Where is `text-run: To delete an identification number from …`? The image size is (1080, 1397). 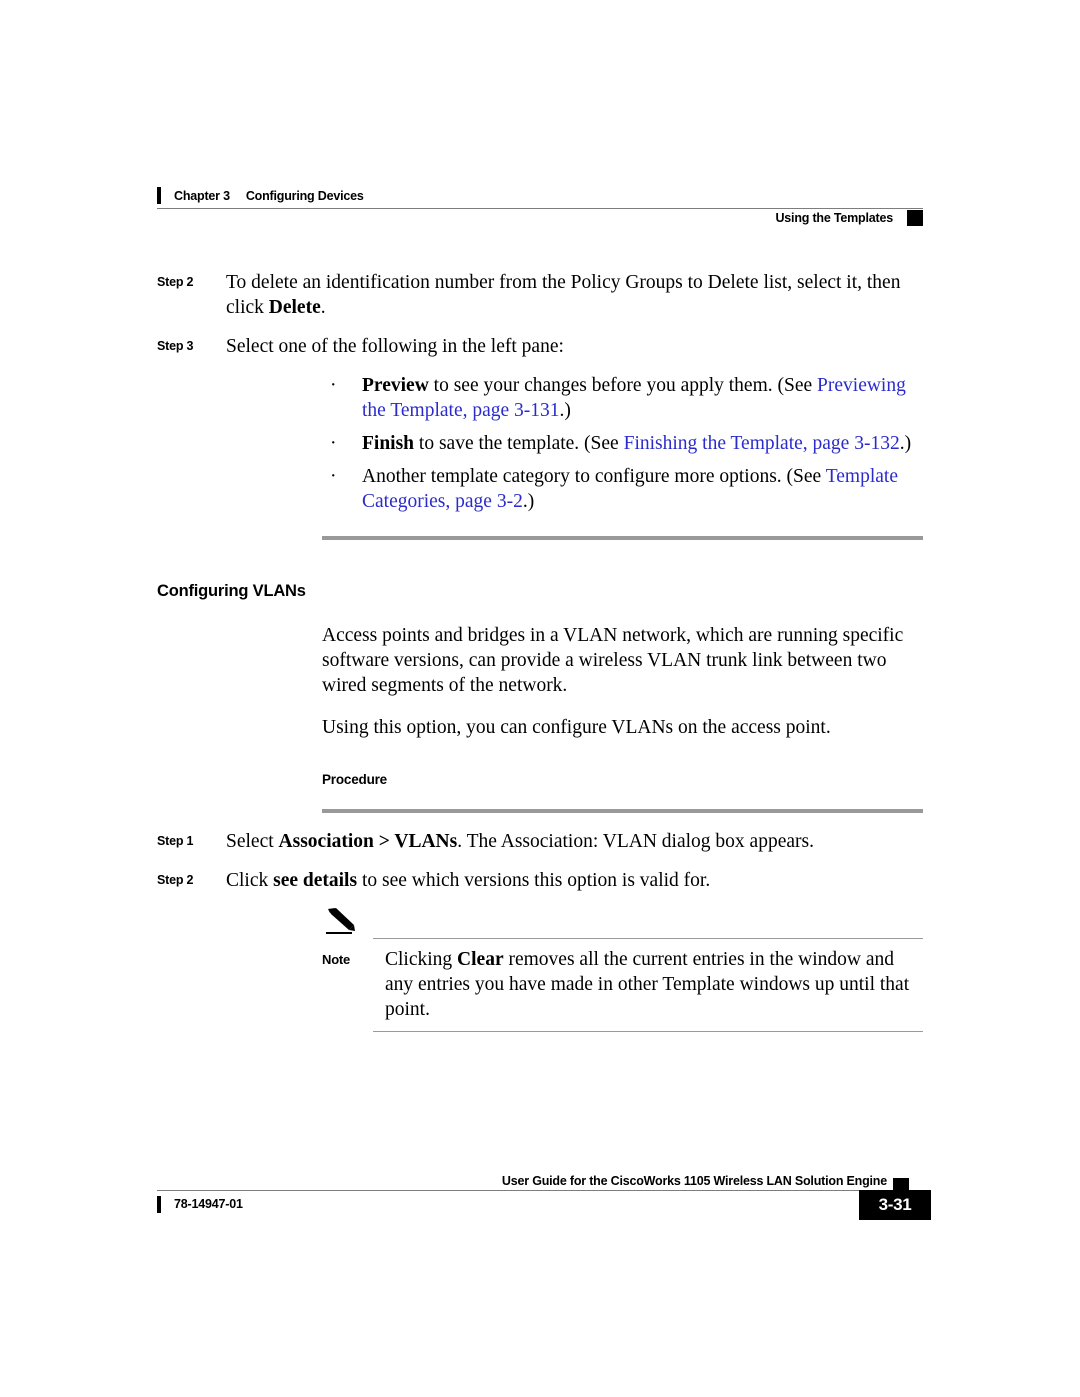
text-run: To delete an identification number from … is located at coordinates (563, 295).